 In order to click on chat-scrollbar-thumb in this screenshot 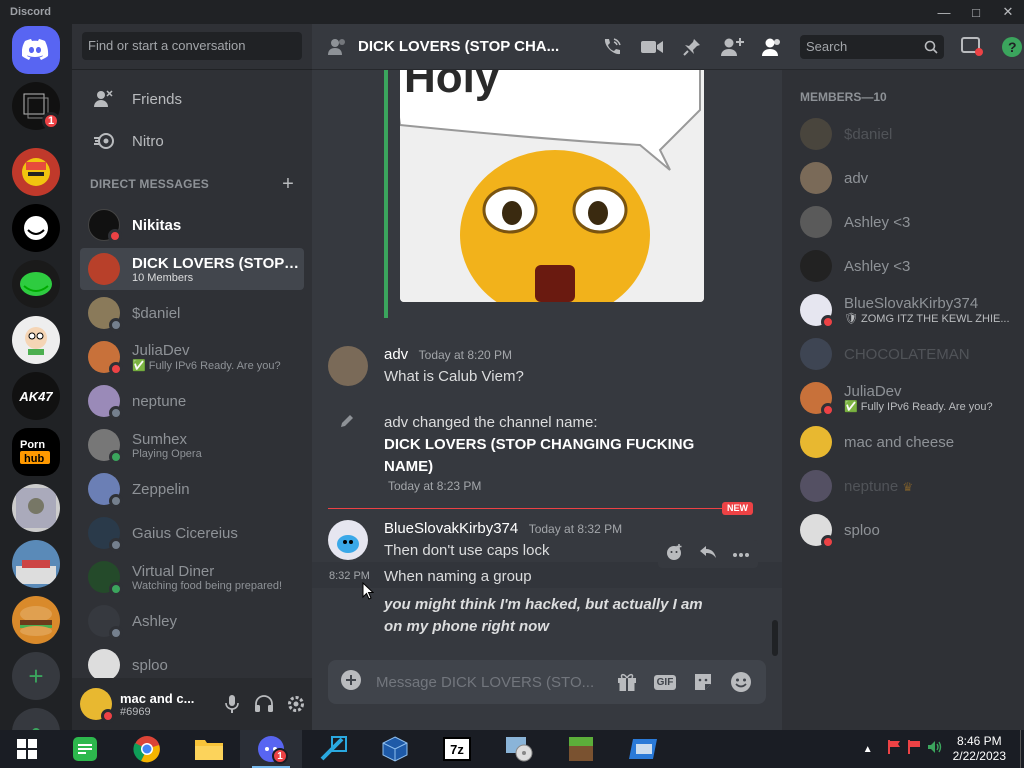, I will do `click(775, 638)`.